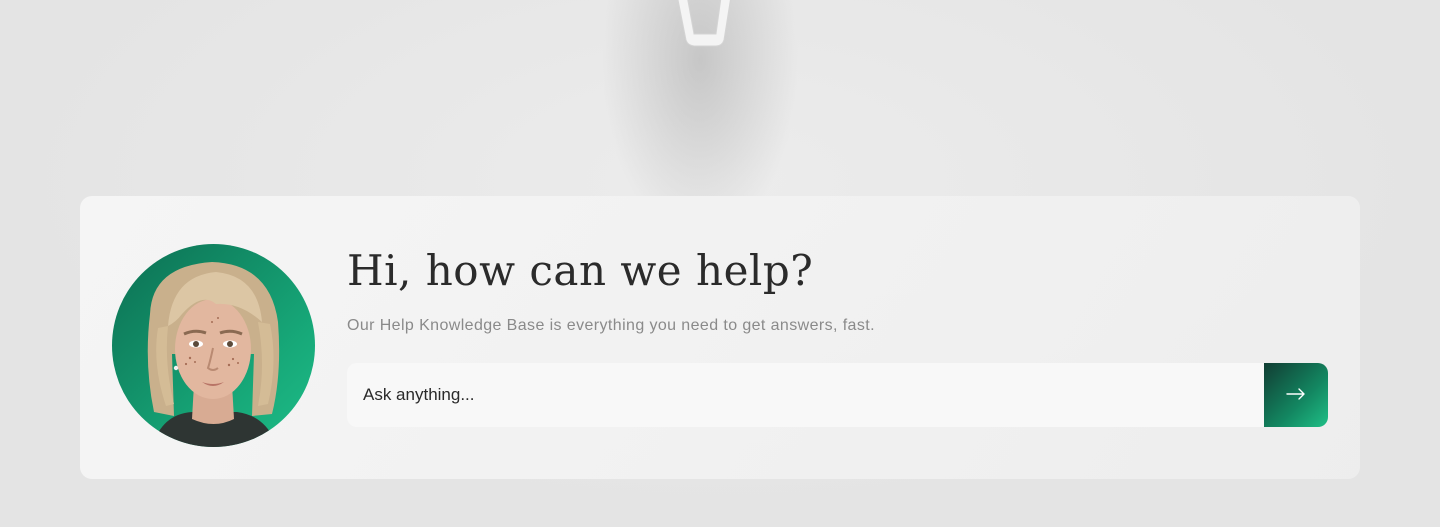 This screenshot has height=527, width=1440. I want to click on hanger-decoration, so click(702, 27).